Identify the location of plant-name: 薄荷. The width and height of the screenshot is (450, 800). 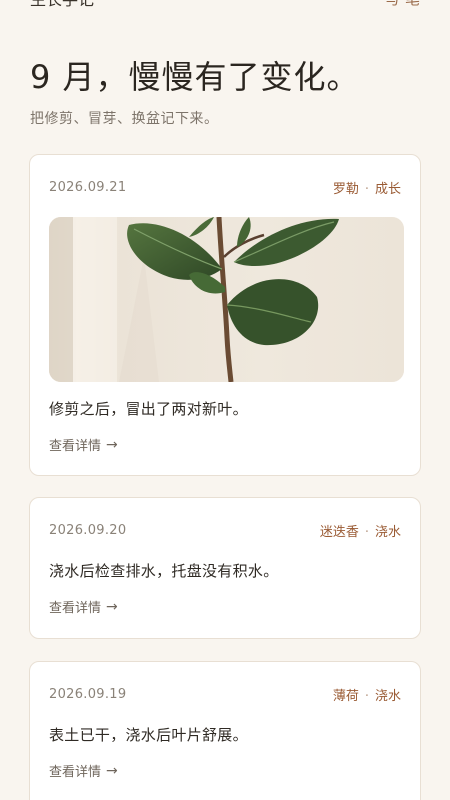
(345, 696).